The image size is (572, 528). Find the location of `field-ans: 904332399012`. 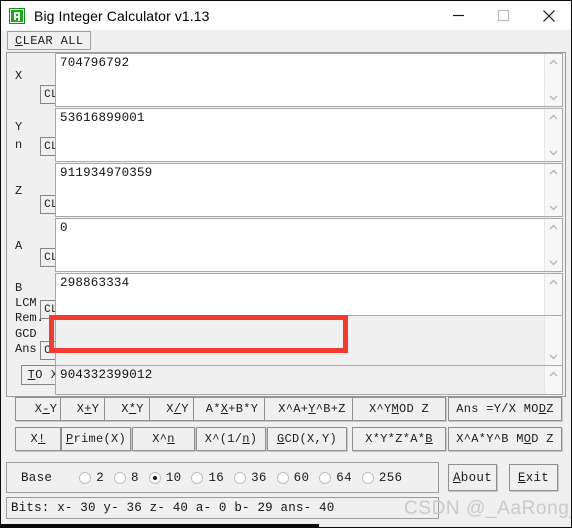

field-ans: 904332399012 is located at coordinates (309, 380).